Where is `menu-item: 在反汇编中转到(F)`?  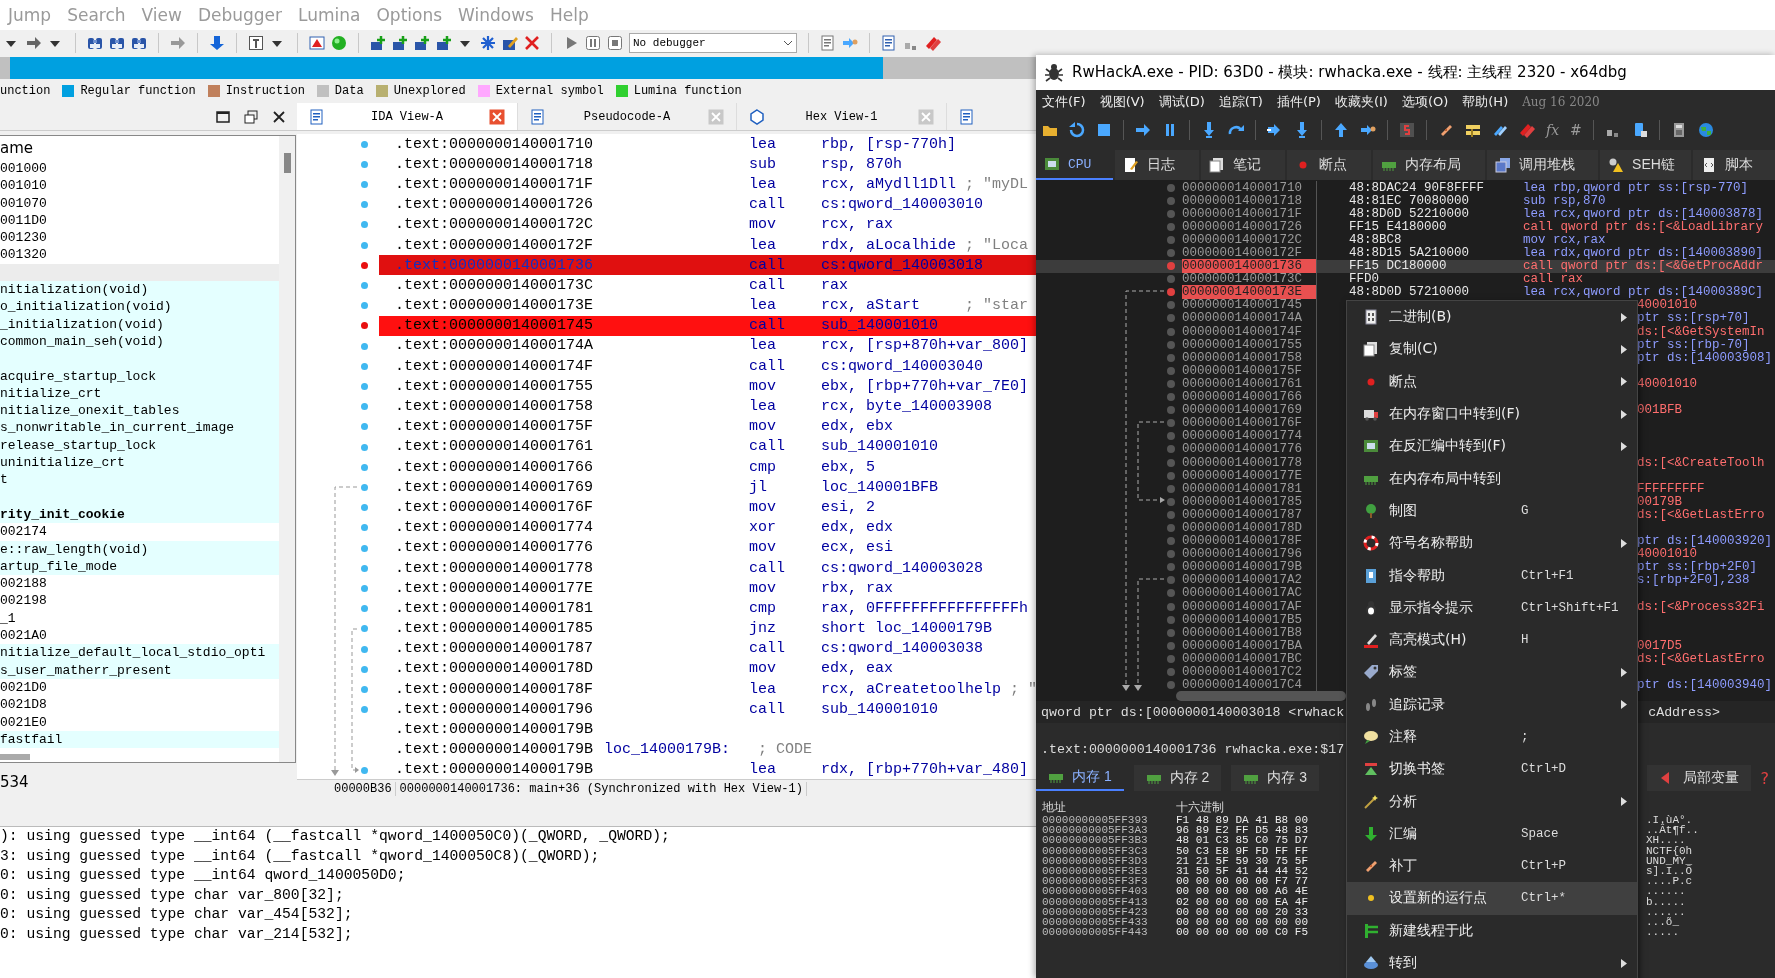 menu-item: 在反汇编中转到(F) is located at coordinates (1492, 446).